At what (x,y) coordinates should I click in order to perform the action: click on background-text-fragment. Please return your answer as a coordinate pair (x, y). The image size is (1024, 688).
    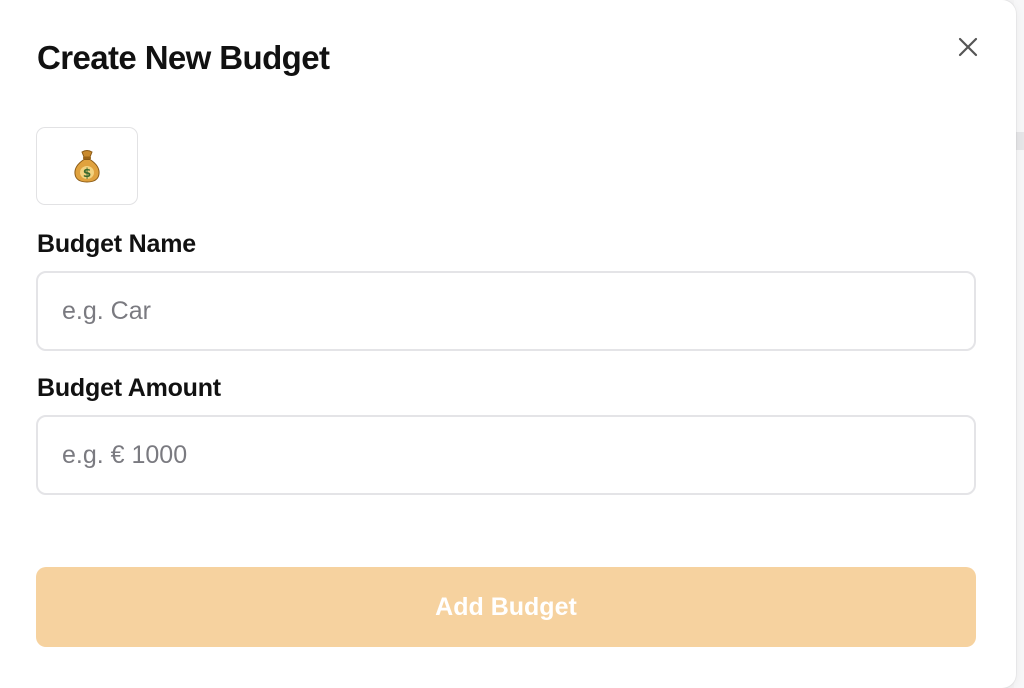
    Looking at the image, I should click on (1020, 97).